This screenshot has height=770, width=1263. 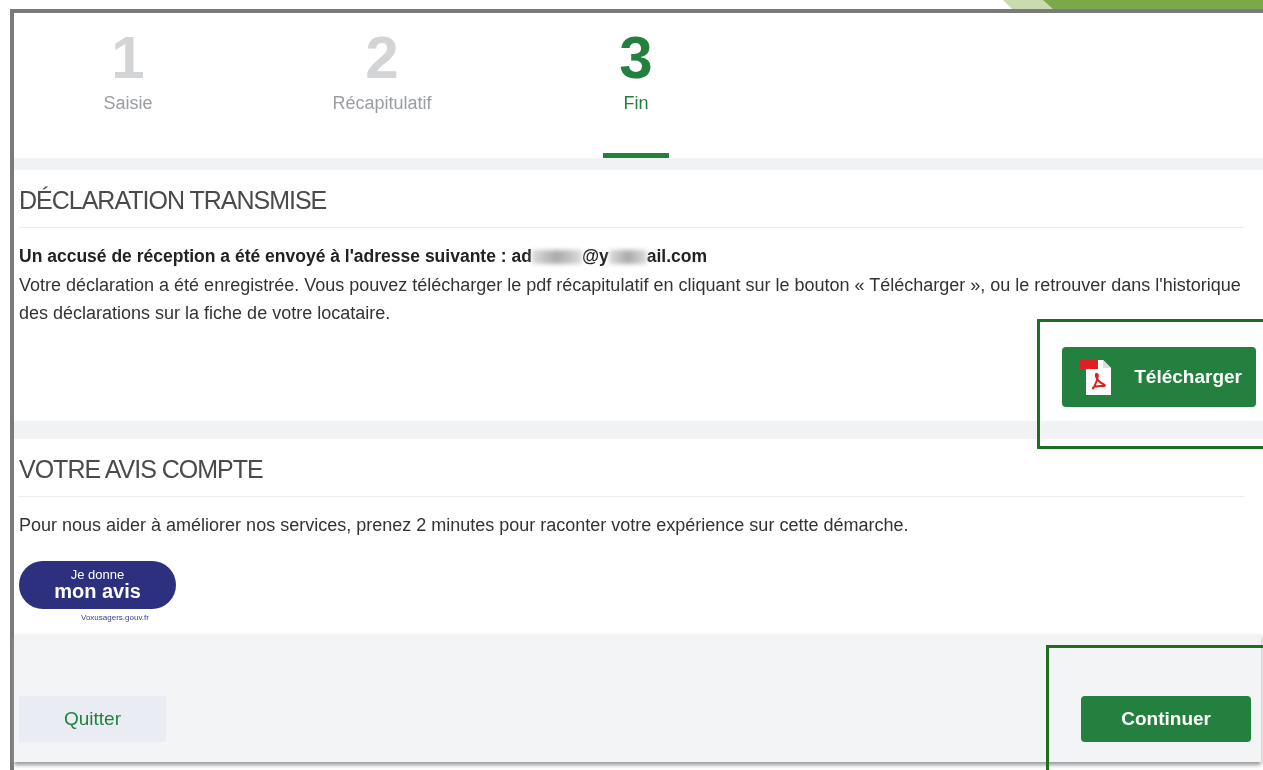 What do you see at coordinates (636, 155) in the screenshot?
I see `active-step-underline` at bounding box center [636, 155].